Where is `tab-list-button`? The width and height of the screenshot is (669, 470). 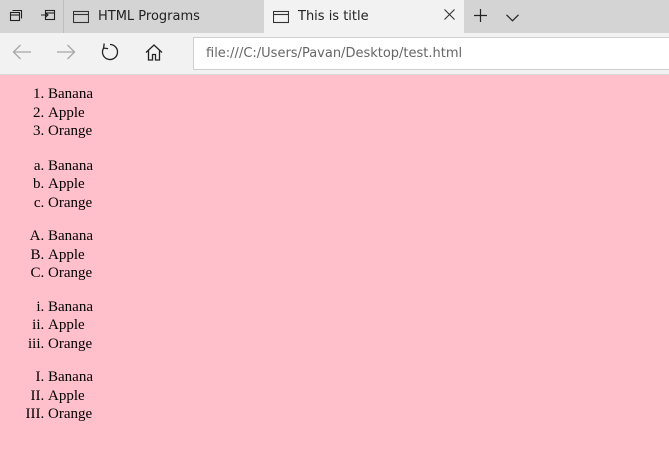 tab-list-button is located at coordinates (512, 16).